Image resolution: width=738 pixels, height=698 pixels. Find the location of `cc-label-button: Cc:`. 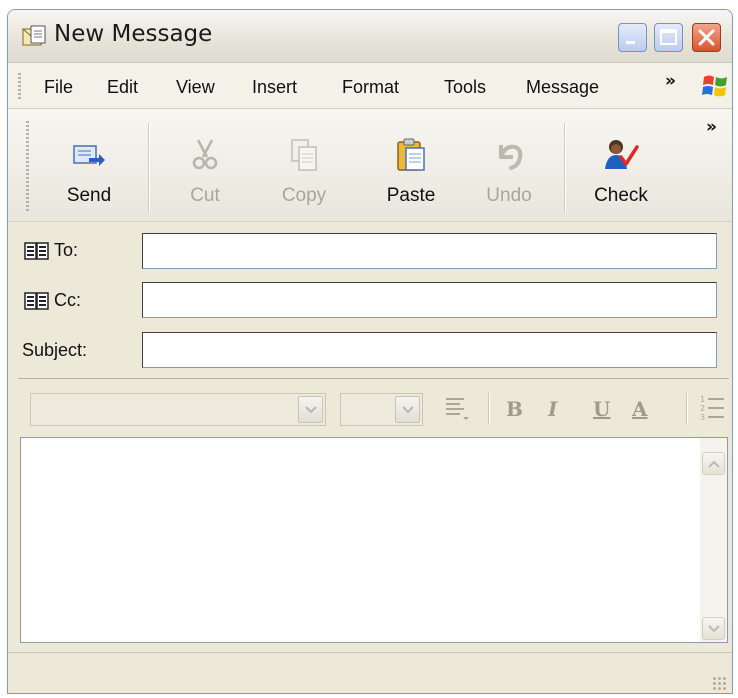

cc-label-button: Cc: is located at coordinates (52, 300).